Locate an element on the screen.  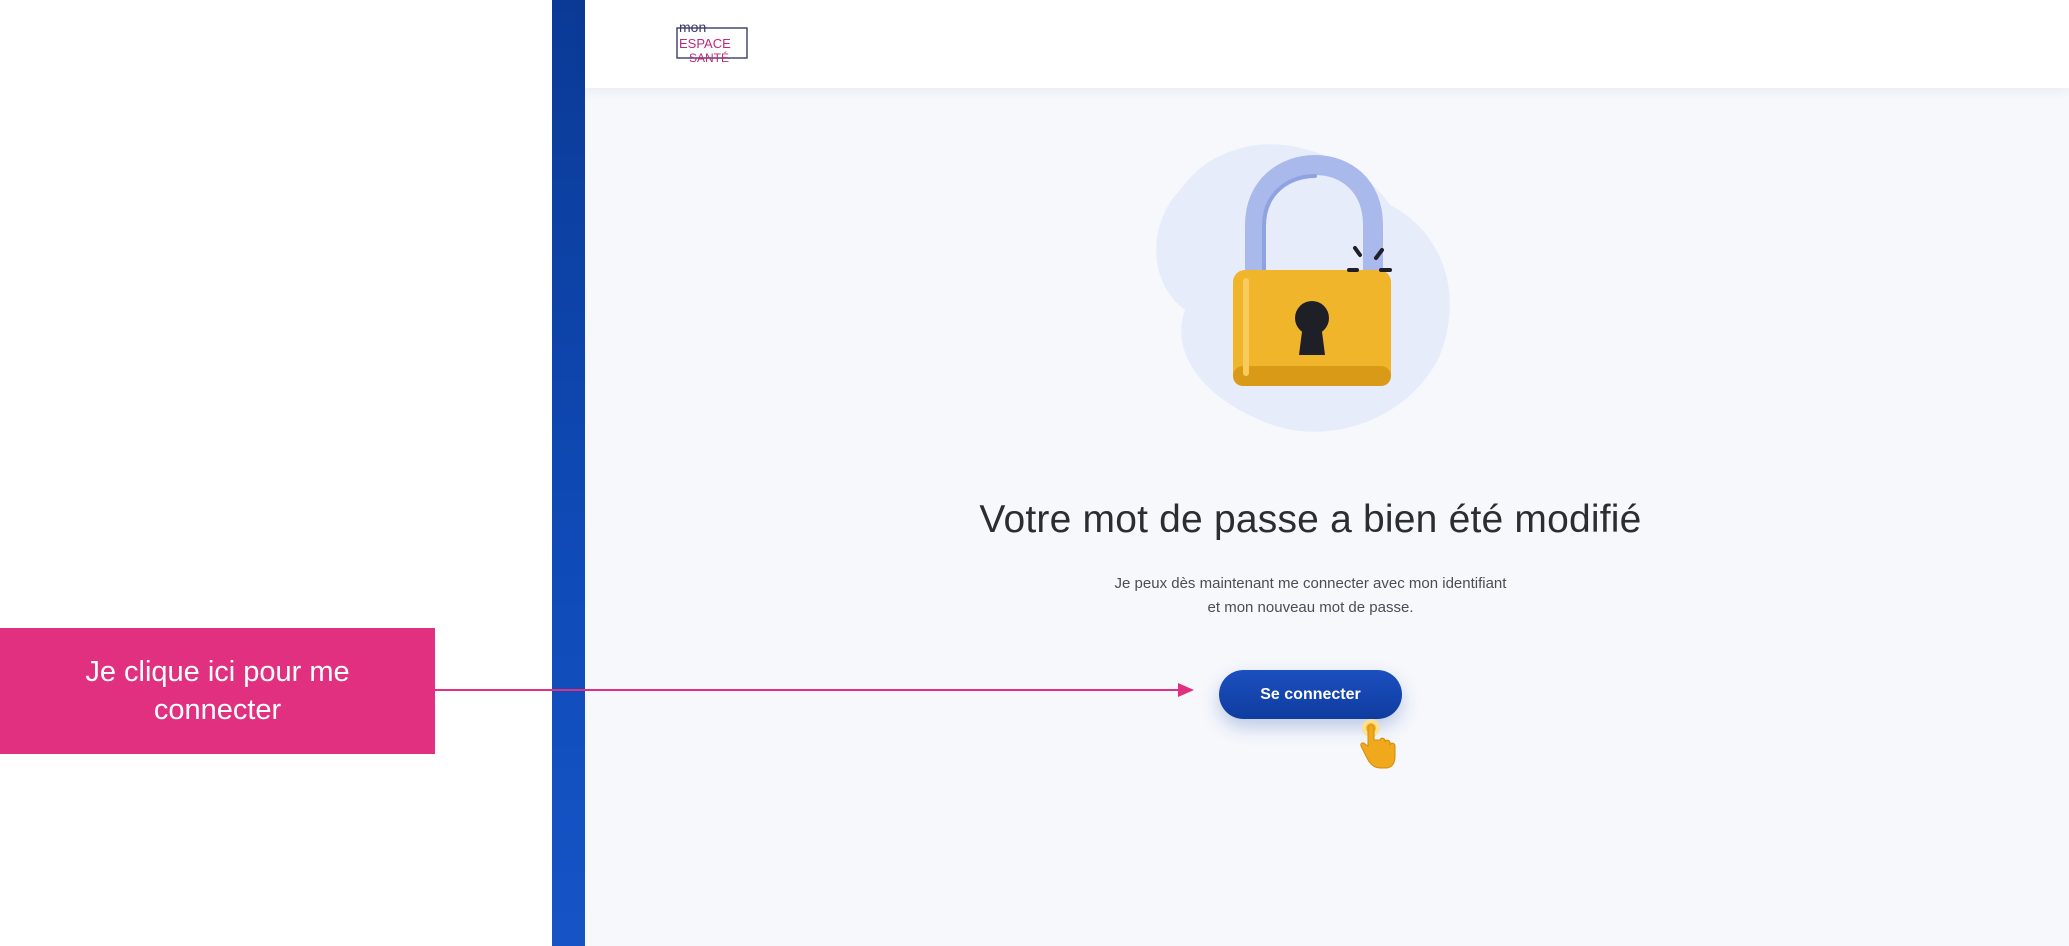
padlock-unlocked-icon is located at coordinates (1303, 288).